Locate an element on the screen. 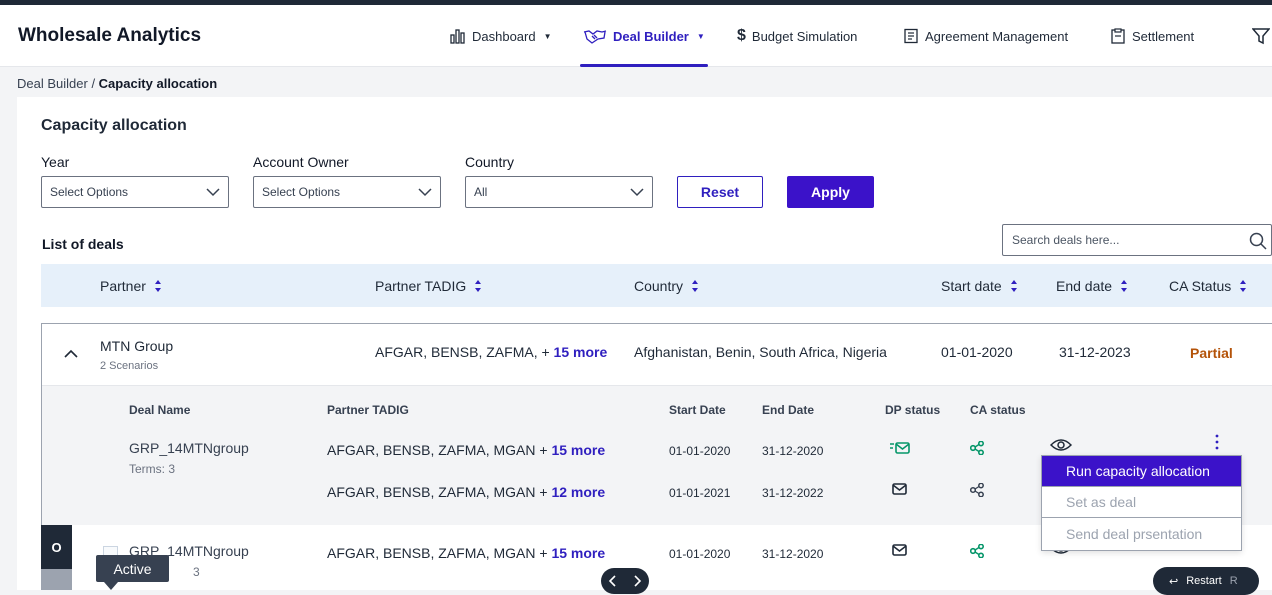  nav-deal-builder-label: Deal Builder is located at coordinates (651, 36).